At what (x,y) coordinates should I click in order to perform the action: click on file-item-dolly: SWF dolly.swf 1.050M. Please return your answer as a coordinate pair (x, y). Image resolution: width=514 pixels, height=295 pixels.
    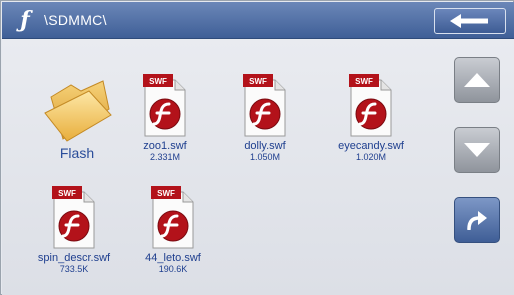
    Looking at the image, I should click on (265, 118).